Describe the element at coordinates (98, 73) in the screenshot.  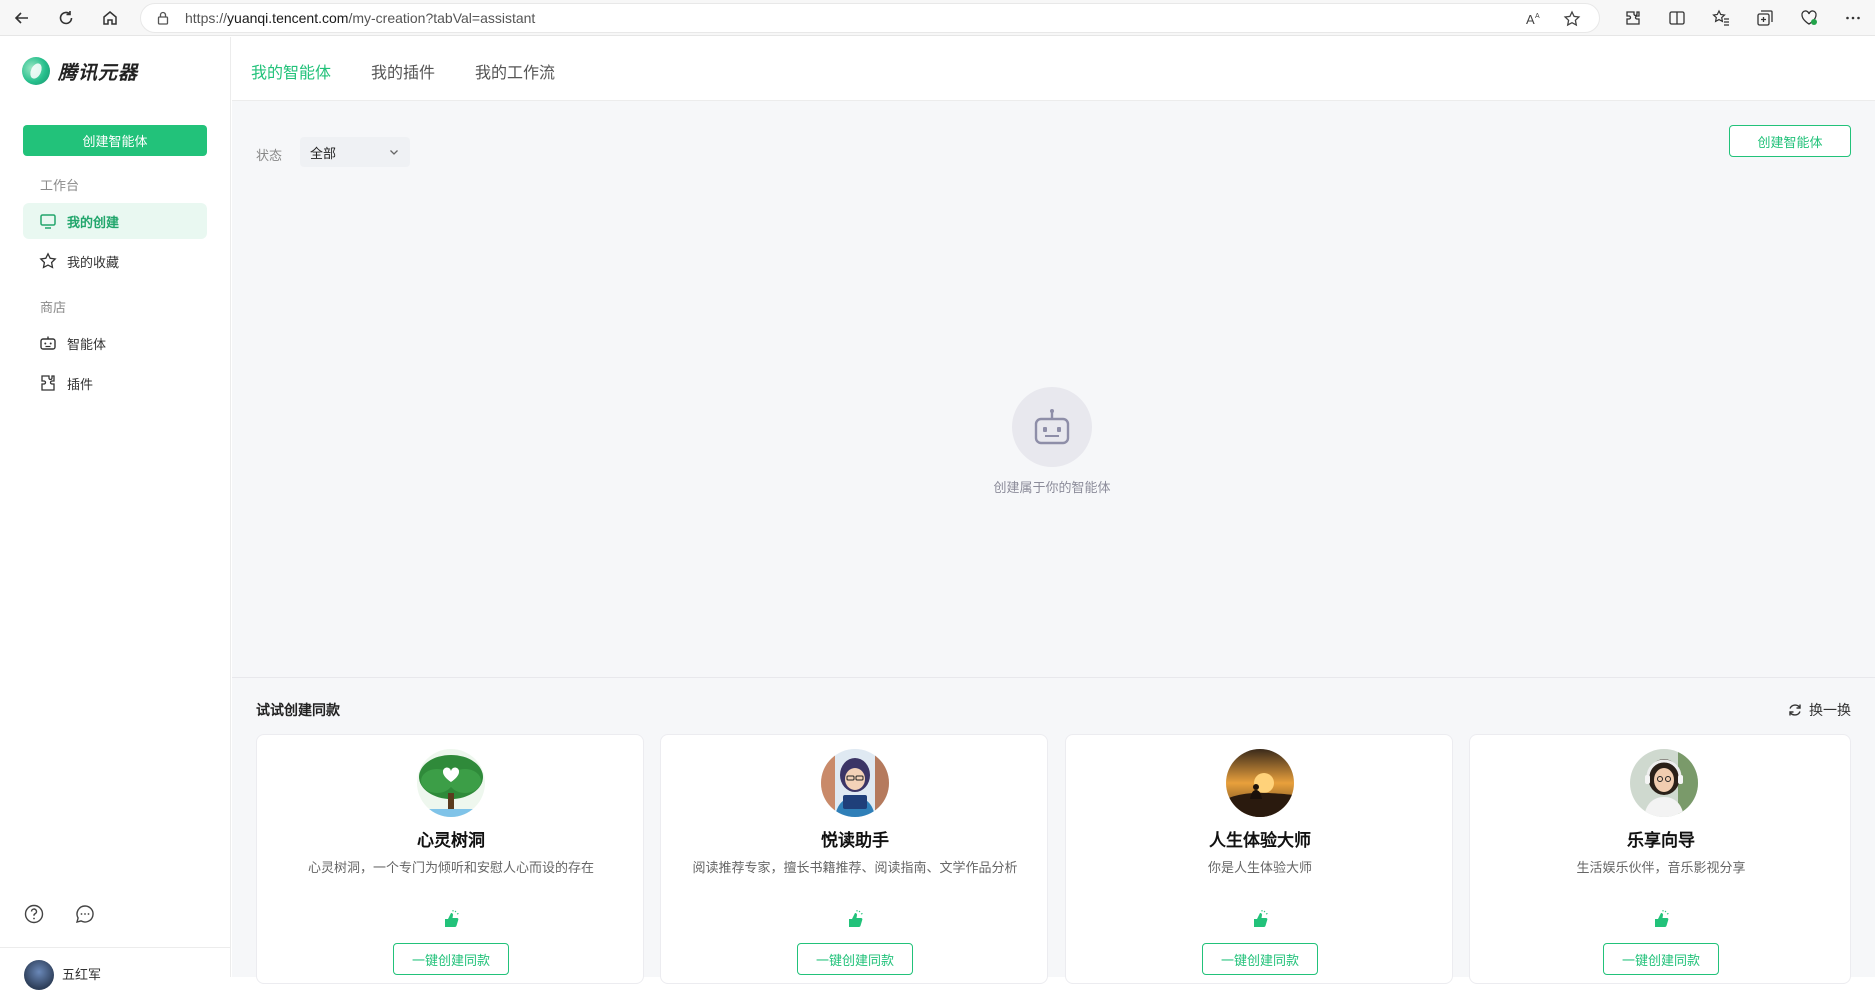
I see `logo-text: 腾讯元器` at that location.